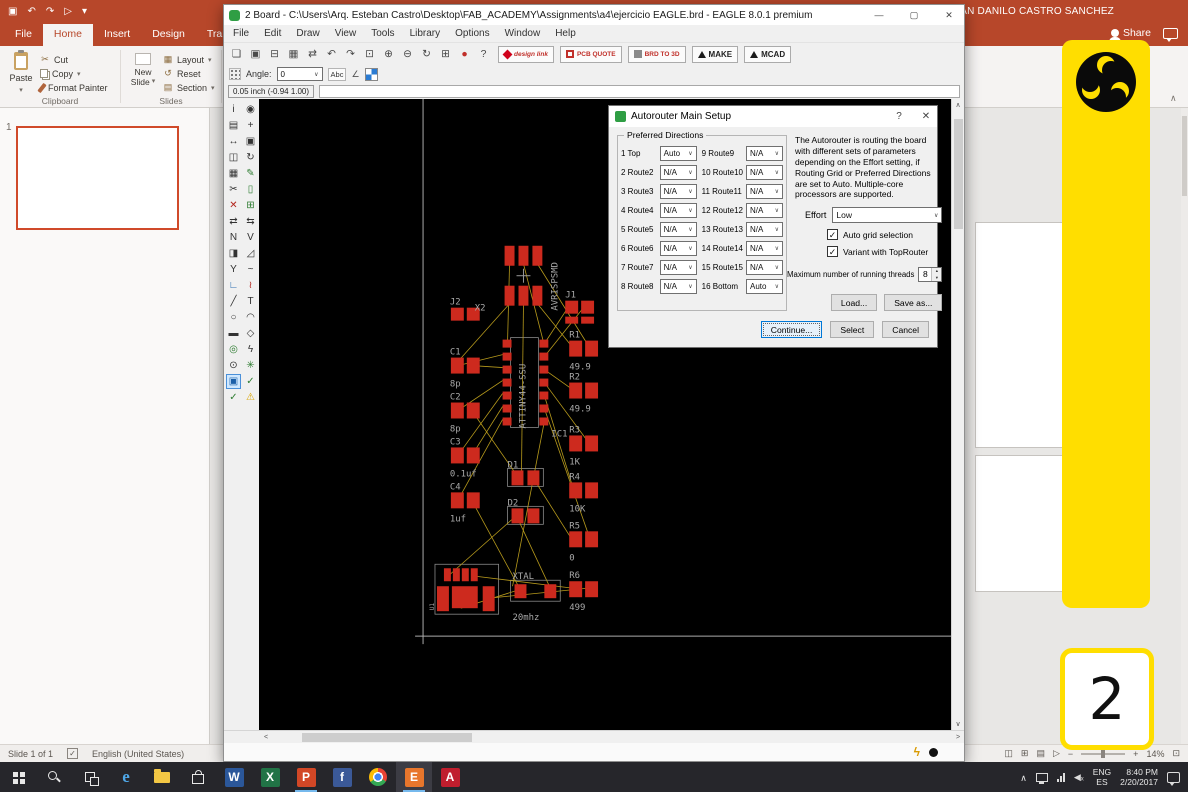  Describe the element at coordinates (235, 74) in the screenshot. I see `grid-settings-icon` at that location.